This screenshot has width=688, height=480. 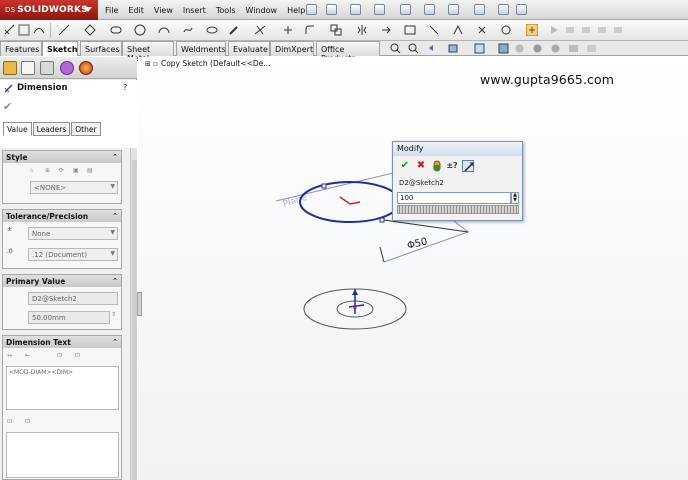 What do you see at coordinates (506, 30) in the screenshot?
I see `instant2d-icon` at bounding box center [506, 30].